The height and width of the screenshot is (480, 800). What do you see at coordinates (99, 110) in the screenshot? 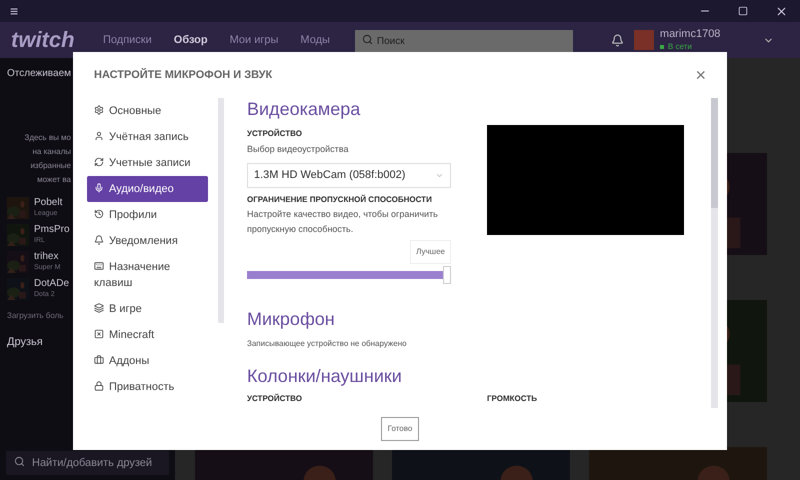
I see `gear-icon` at bounding box center [99, 110].